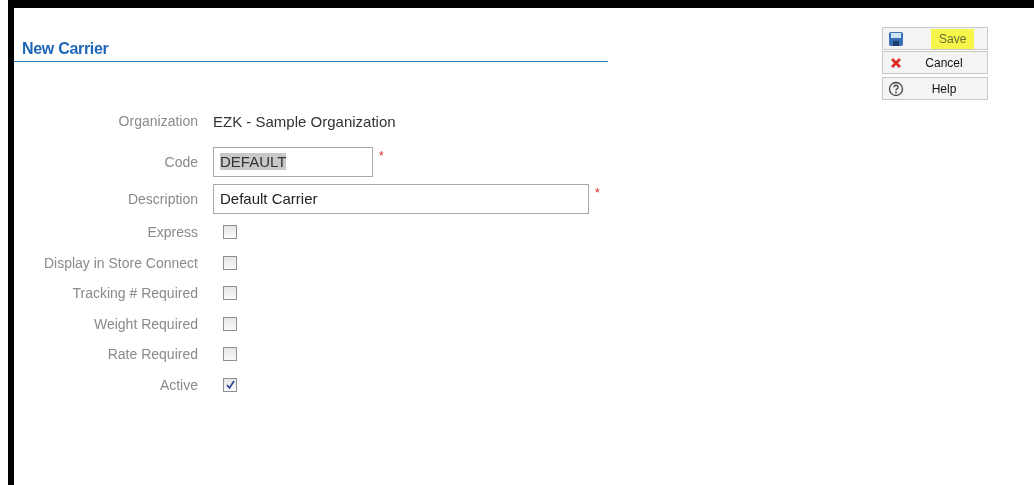  I want to click on help-icon, so click(896, 88).